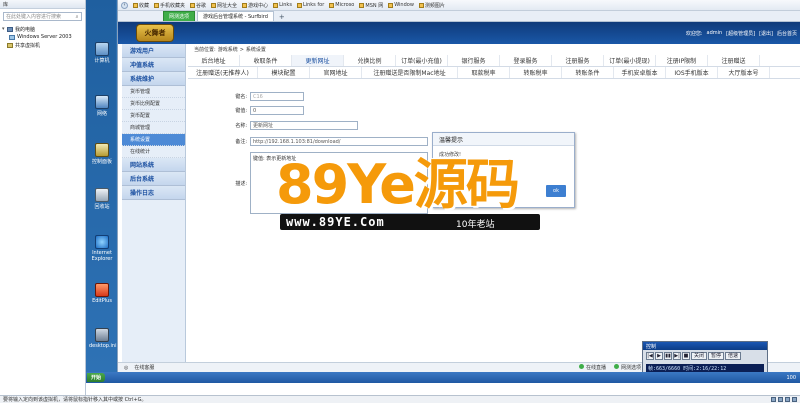 Image resolution: width=800 pixels, height=403 pixels. What do you see at coordinates (153, 165) in the screenshot?
I see `sidebar-section-website: 网站系统` at bounding box center [153, 165].